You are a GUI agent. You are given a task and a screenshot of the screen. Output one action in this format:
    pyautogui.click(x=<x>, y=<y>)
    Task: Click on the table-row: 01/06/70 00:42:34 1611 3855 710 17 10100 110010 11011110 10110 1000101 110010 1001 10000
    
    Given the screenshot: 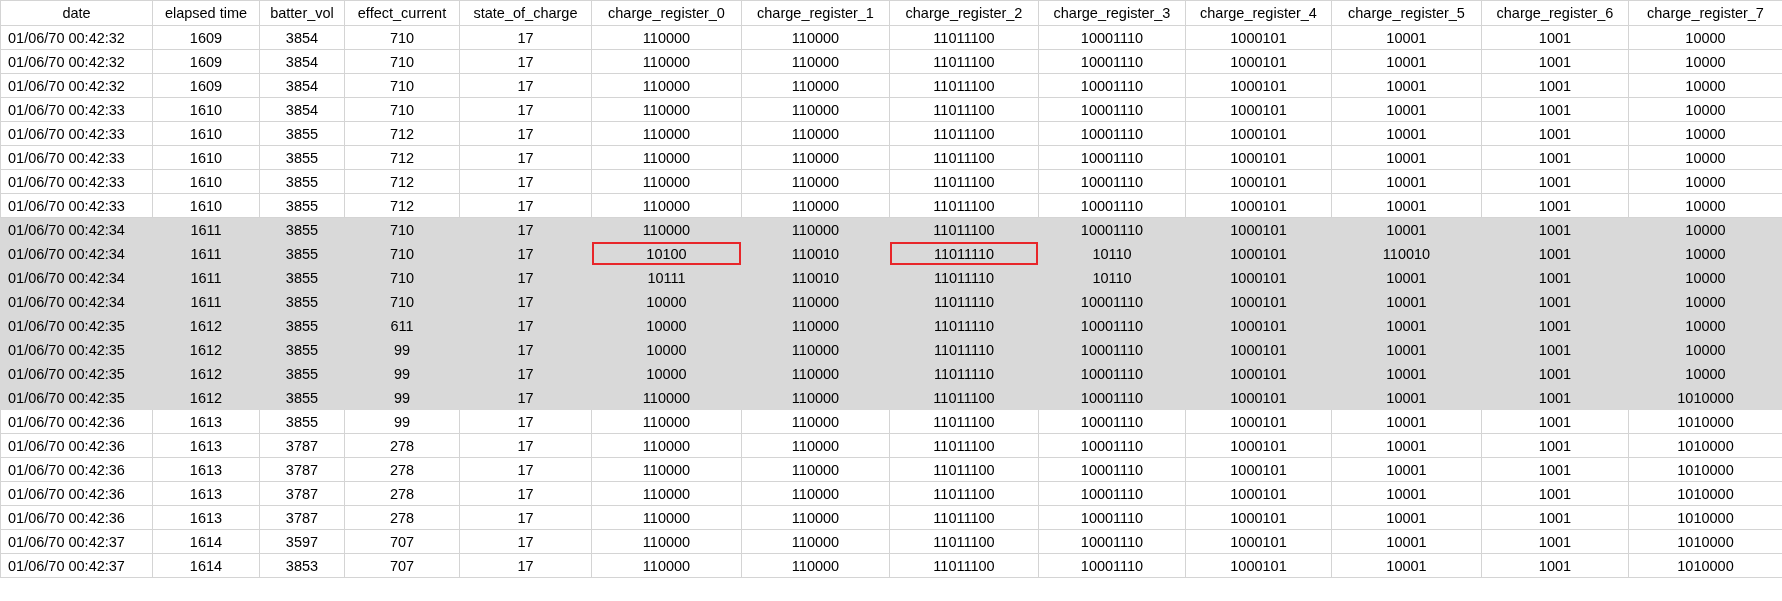 What is the action you would take?
    pyautogui.click(x=891, y=253)
    